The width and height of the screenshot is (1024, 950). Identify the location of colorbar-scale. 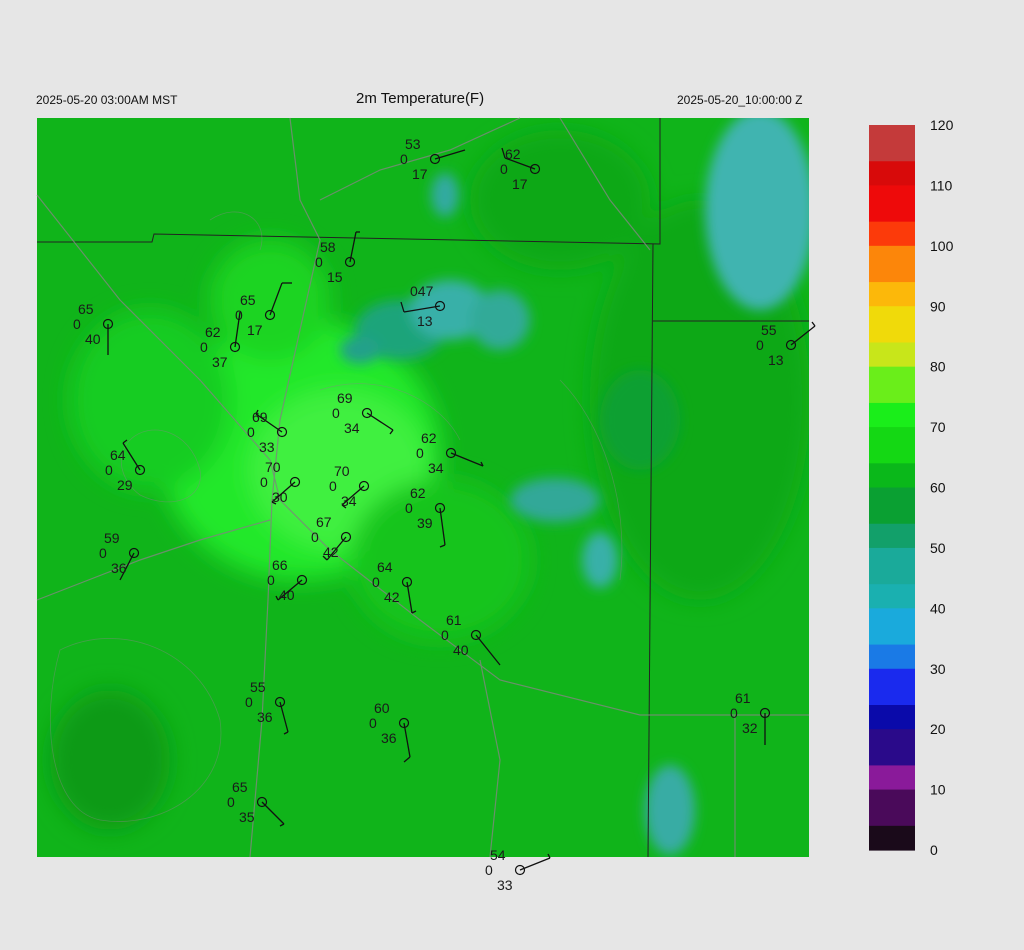
(892, 488).